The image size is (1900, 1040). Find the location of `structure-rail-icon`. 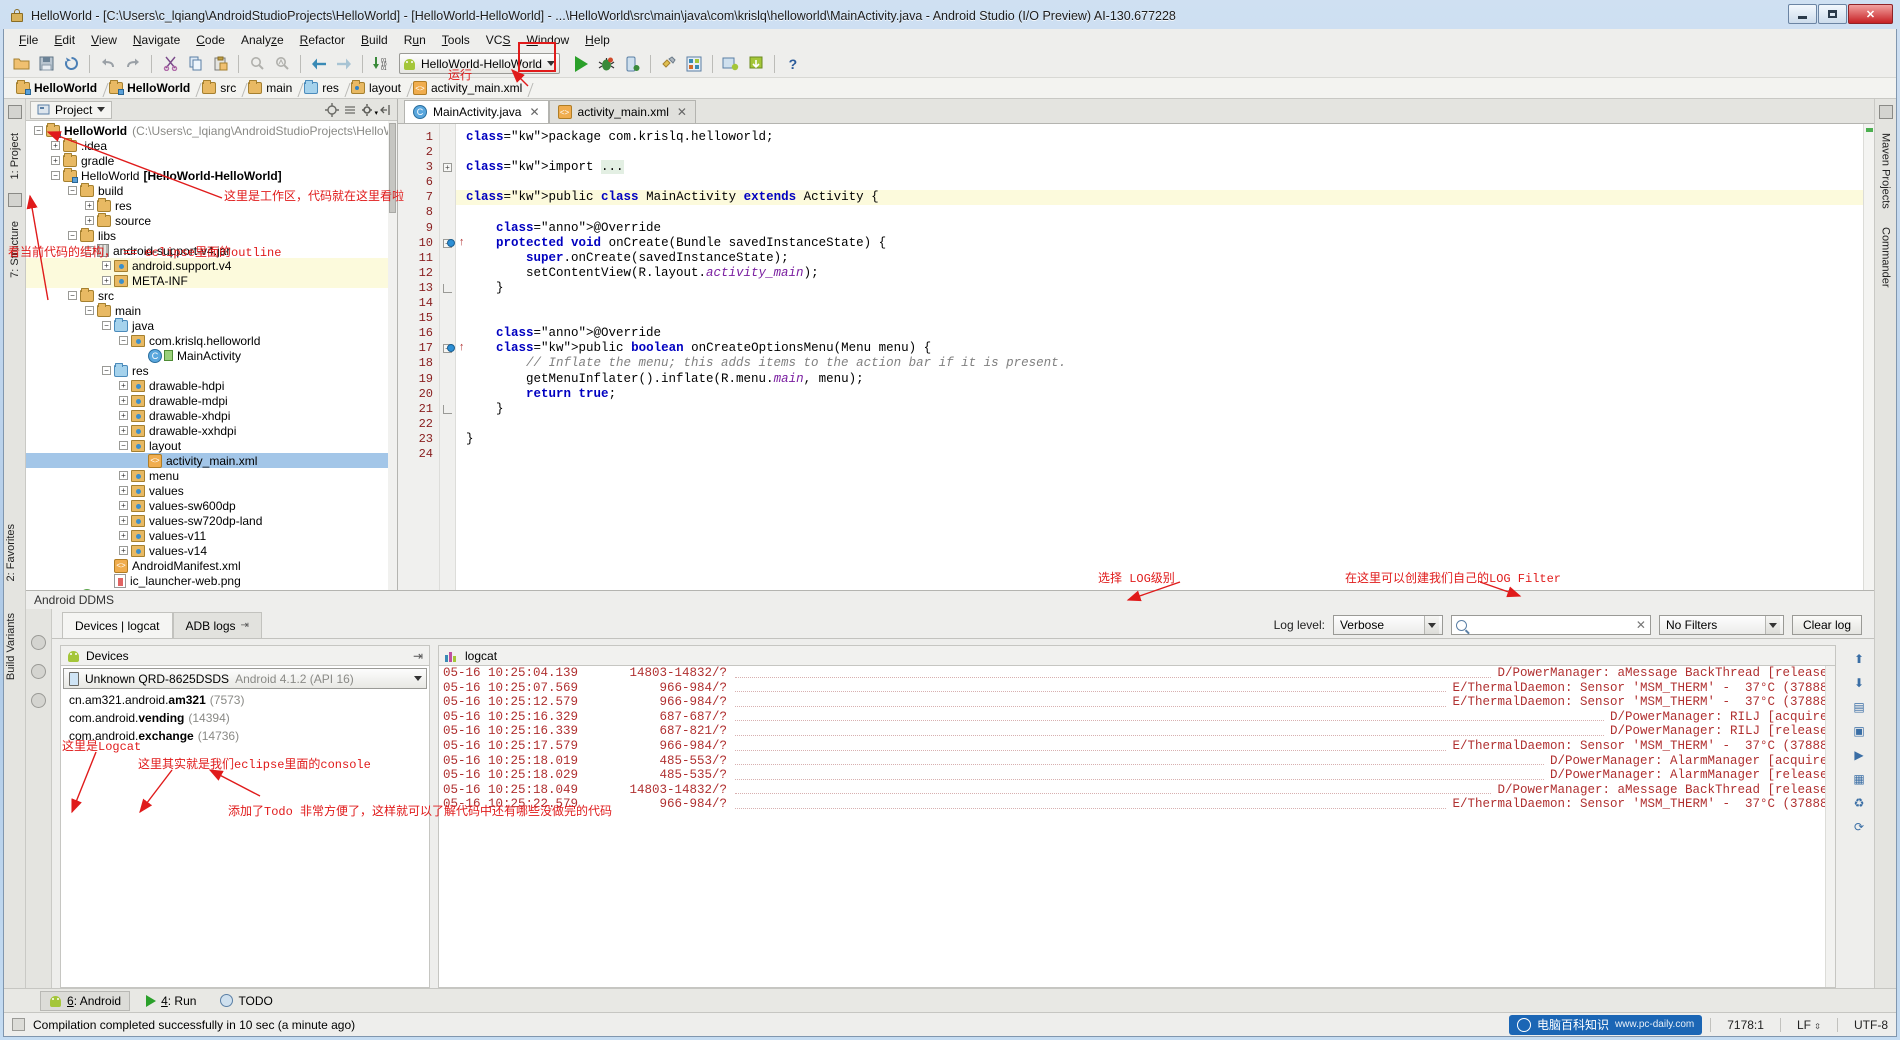

structure-rail-icon is located at coordinates (14, 200).